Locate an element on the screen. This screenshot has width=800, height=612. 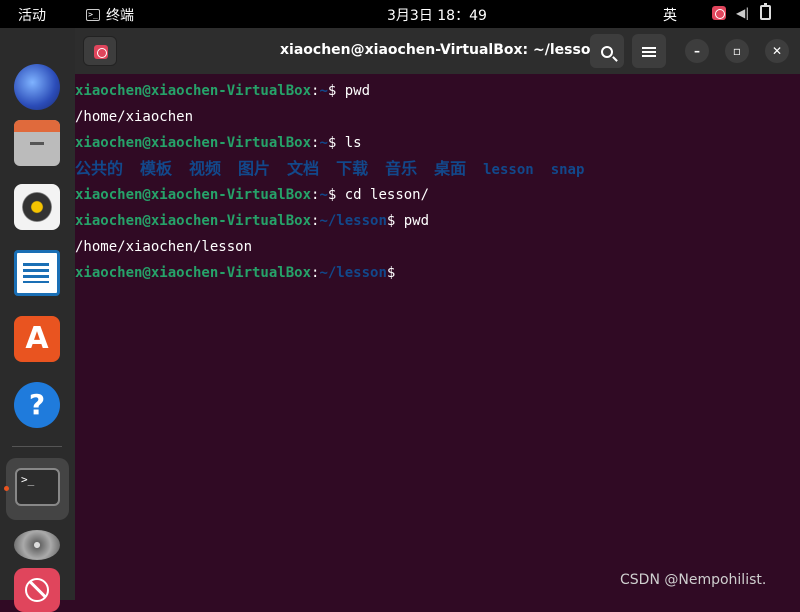
app-menu: >_ 终端 is located at coordinates (110, 15).